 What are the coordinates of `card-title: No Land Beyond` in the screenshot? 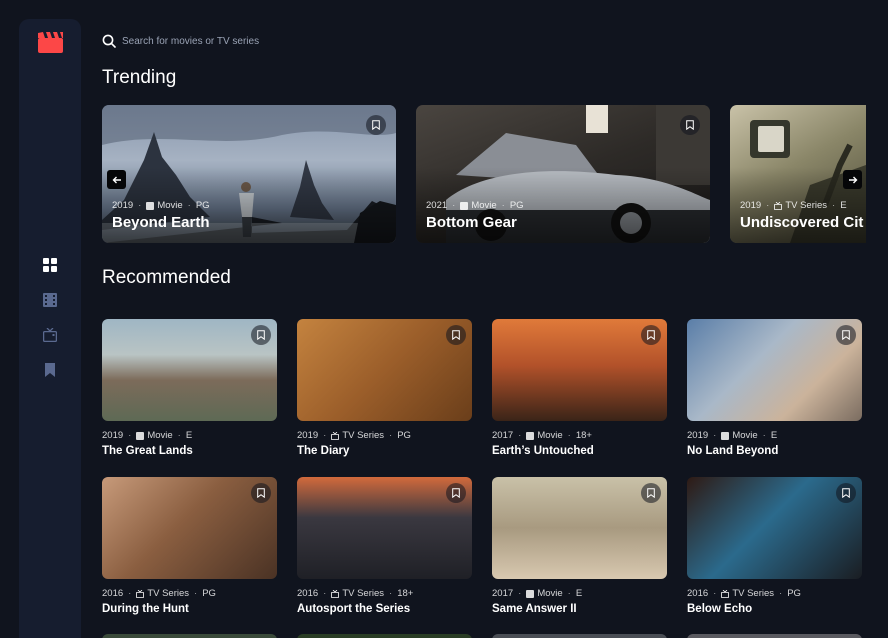 It's located at (733, 451).